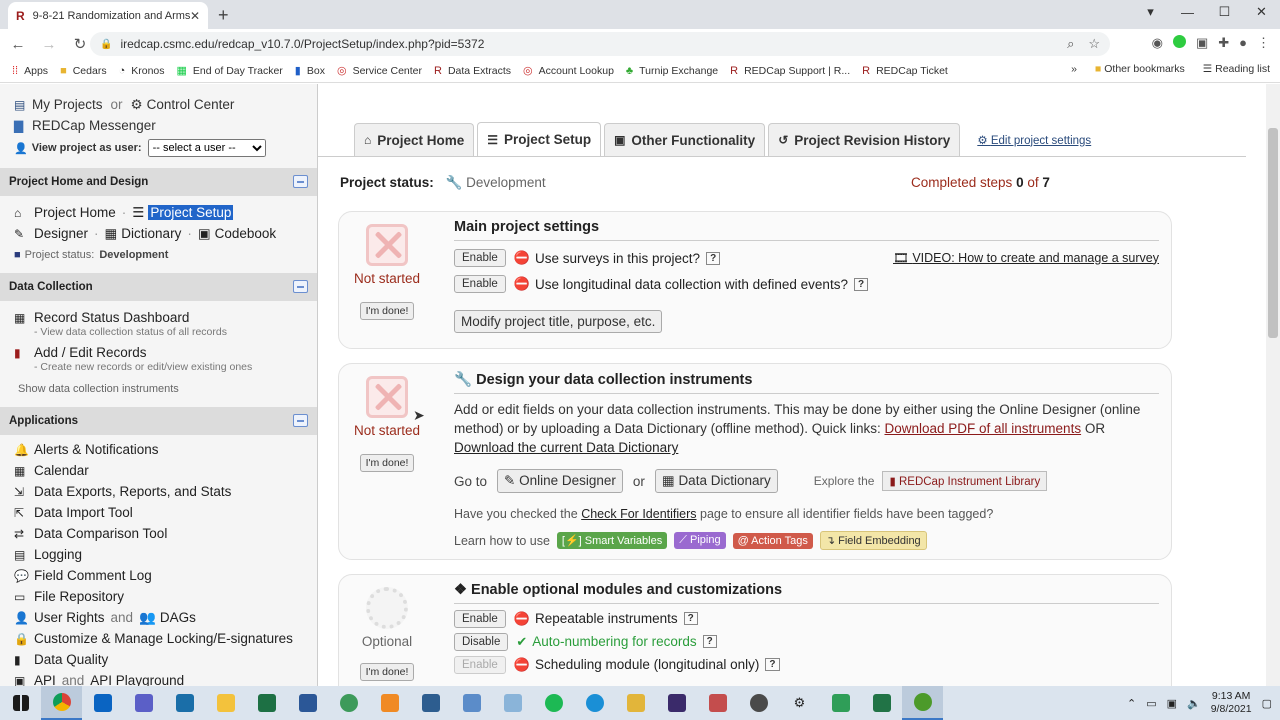  What do you see at coordinates (230, 71) in the screenshot?
I see `bookmark-end-of-day: ▦ End of Day Tracker` at bounding box center [230, 71].